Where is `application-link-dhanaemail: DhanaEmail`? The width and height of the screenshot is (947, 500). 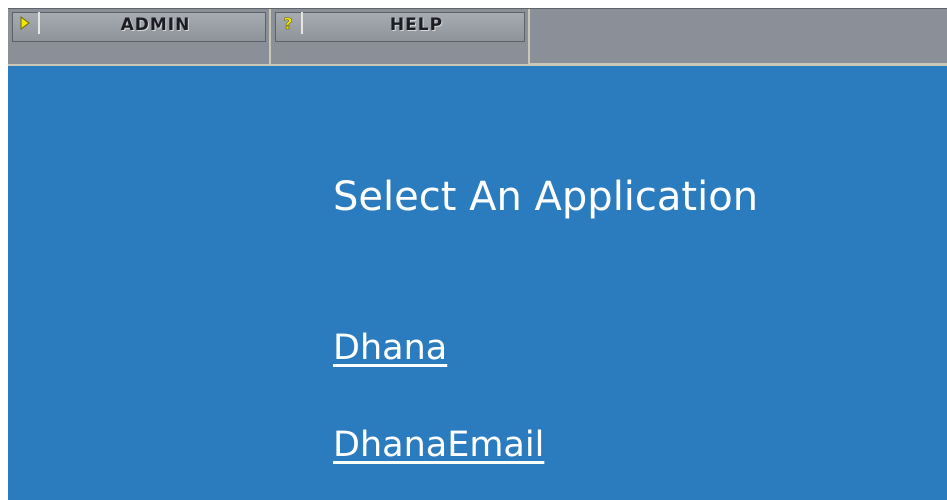
application-link-dhanaemail: DhanaEmail is located at coordinates (438, 445).